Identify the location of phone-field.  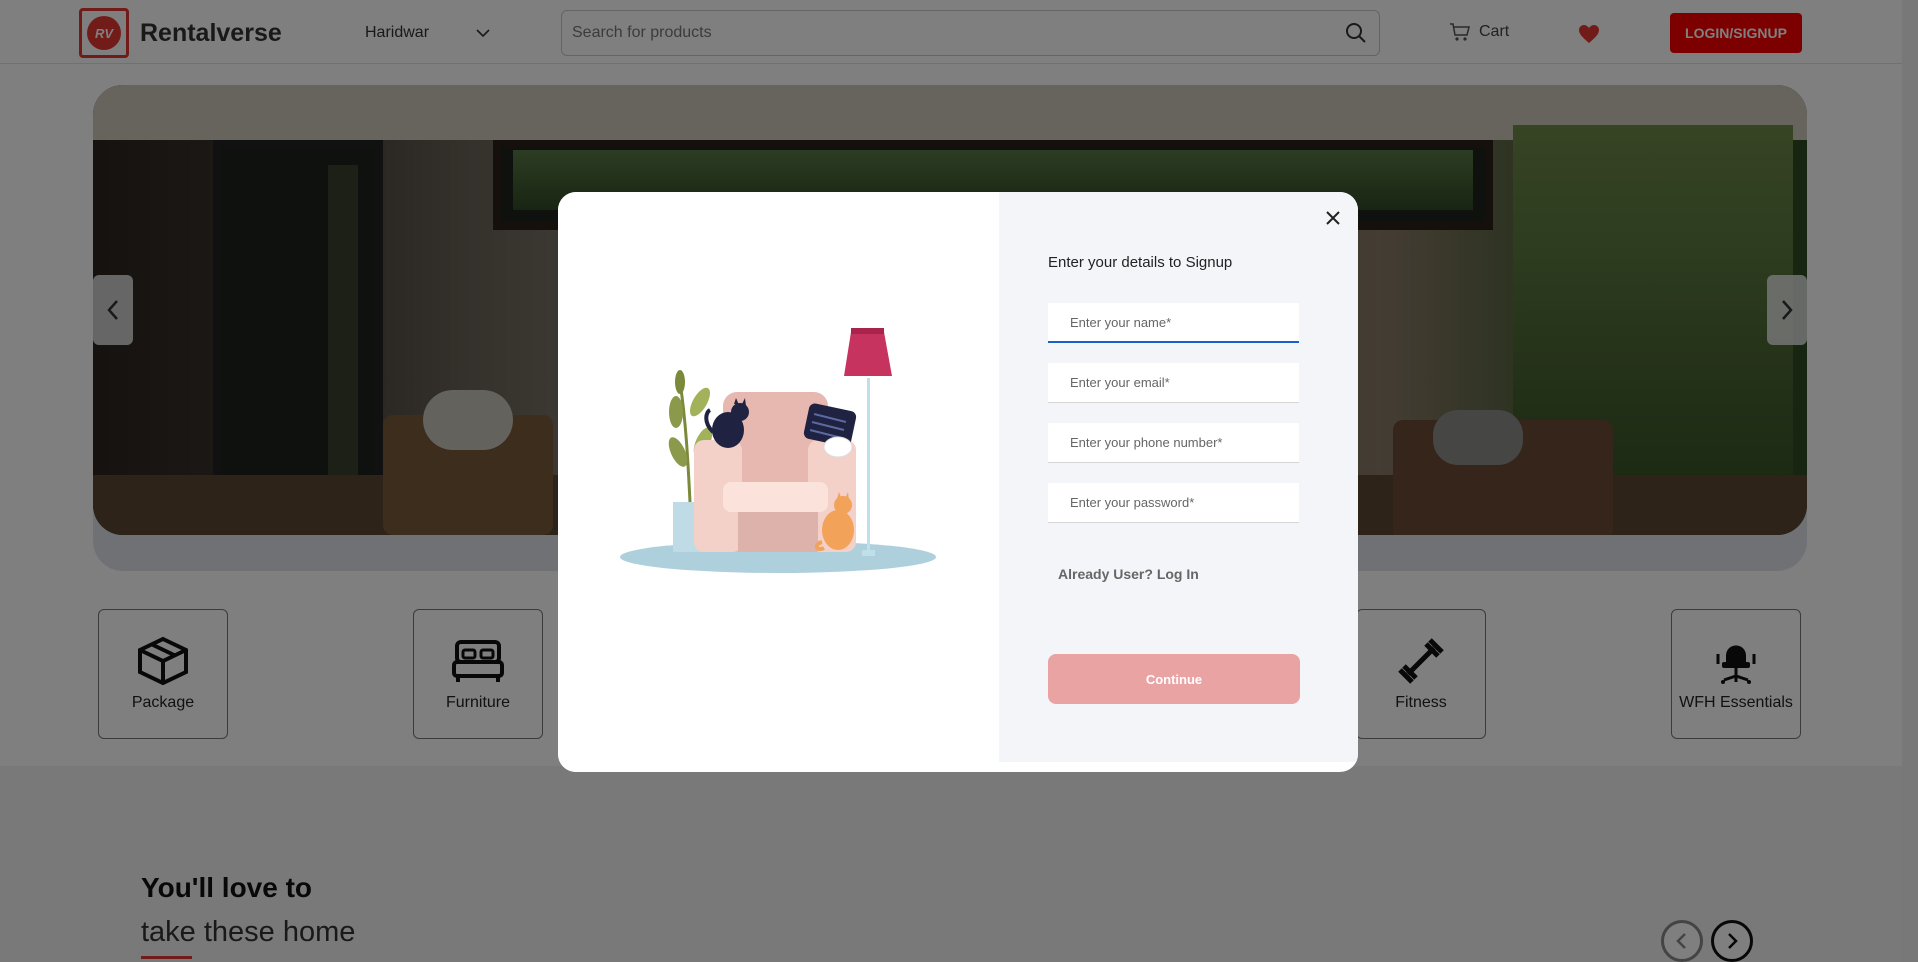
(1173, 443).